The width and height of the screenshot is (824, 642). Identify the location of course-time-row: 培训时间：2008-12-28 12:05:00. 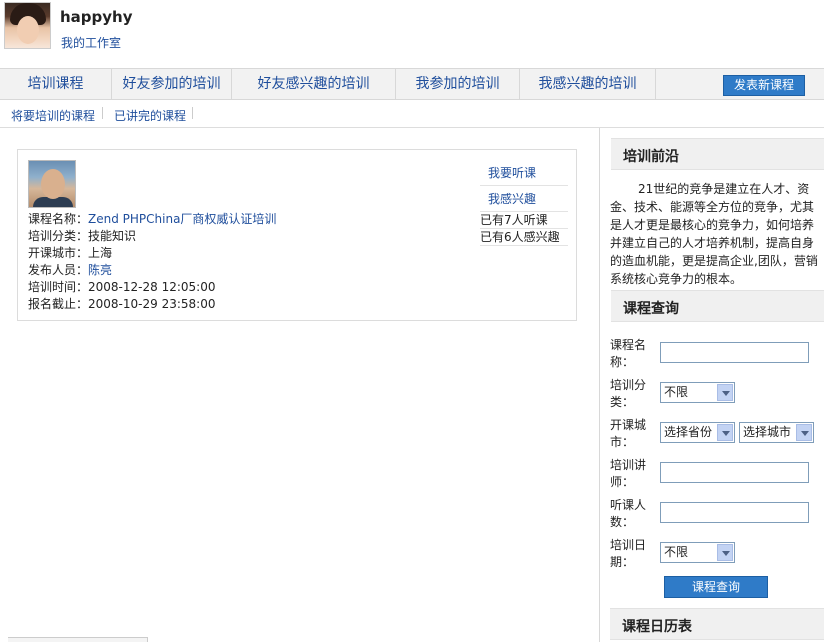
(121, 286).